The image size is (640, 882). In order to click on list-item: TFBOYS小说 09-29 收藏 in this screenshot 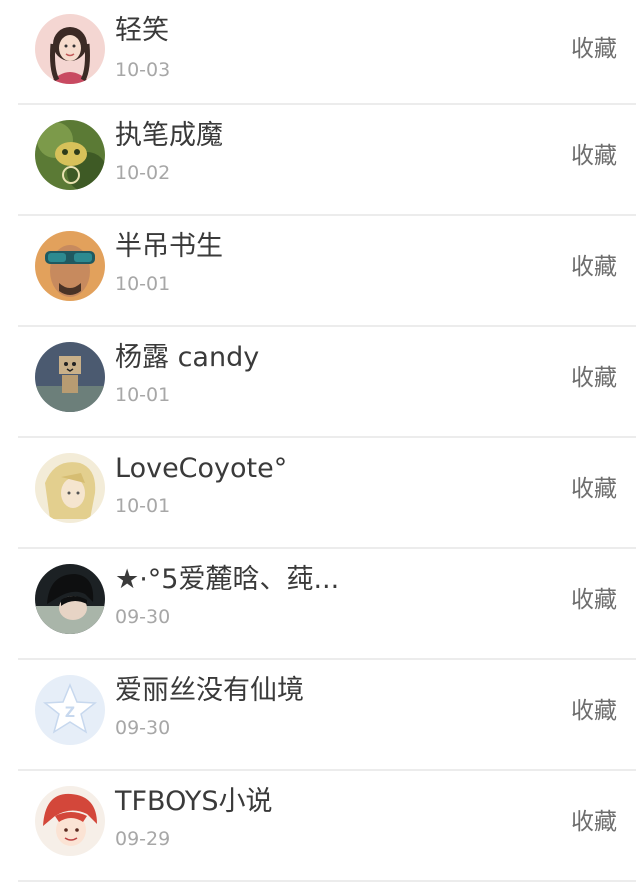, I will do `click(320, 826)`.